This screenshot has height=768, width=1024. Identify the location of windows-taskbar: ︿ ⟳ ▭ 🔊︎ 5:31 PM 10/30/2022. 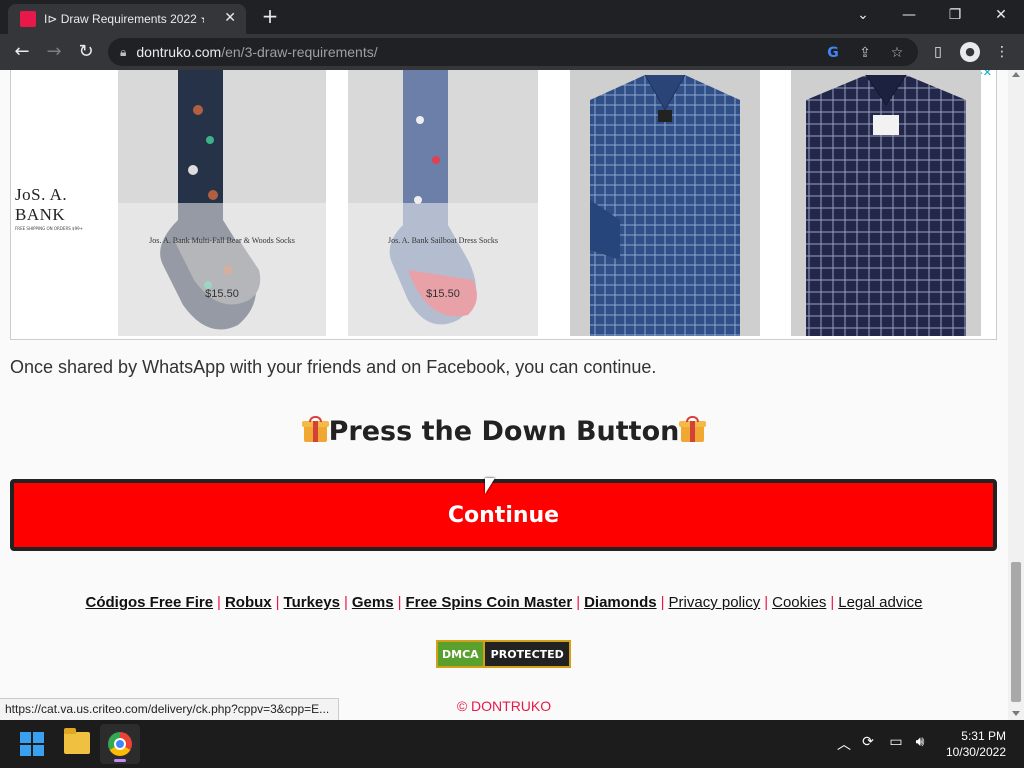
(512, 744).